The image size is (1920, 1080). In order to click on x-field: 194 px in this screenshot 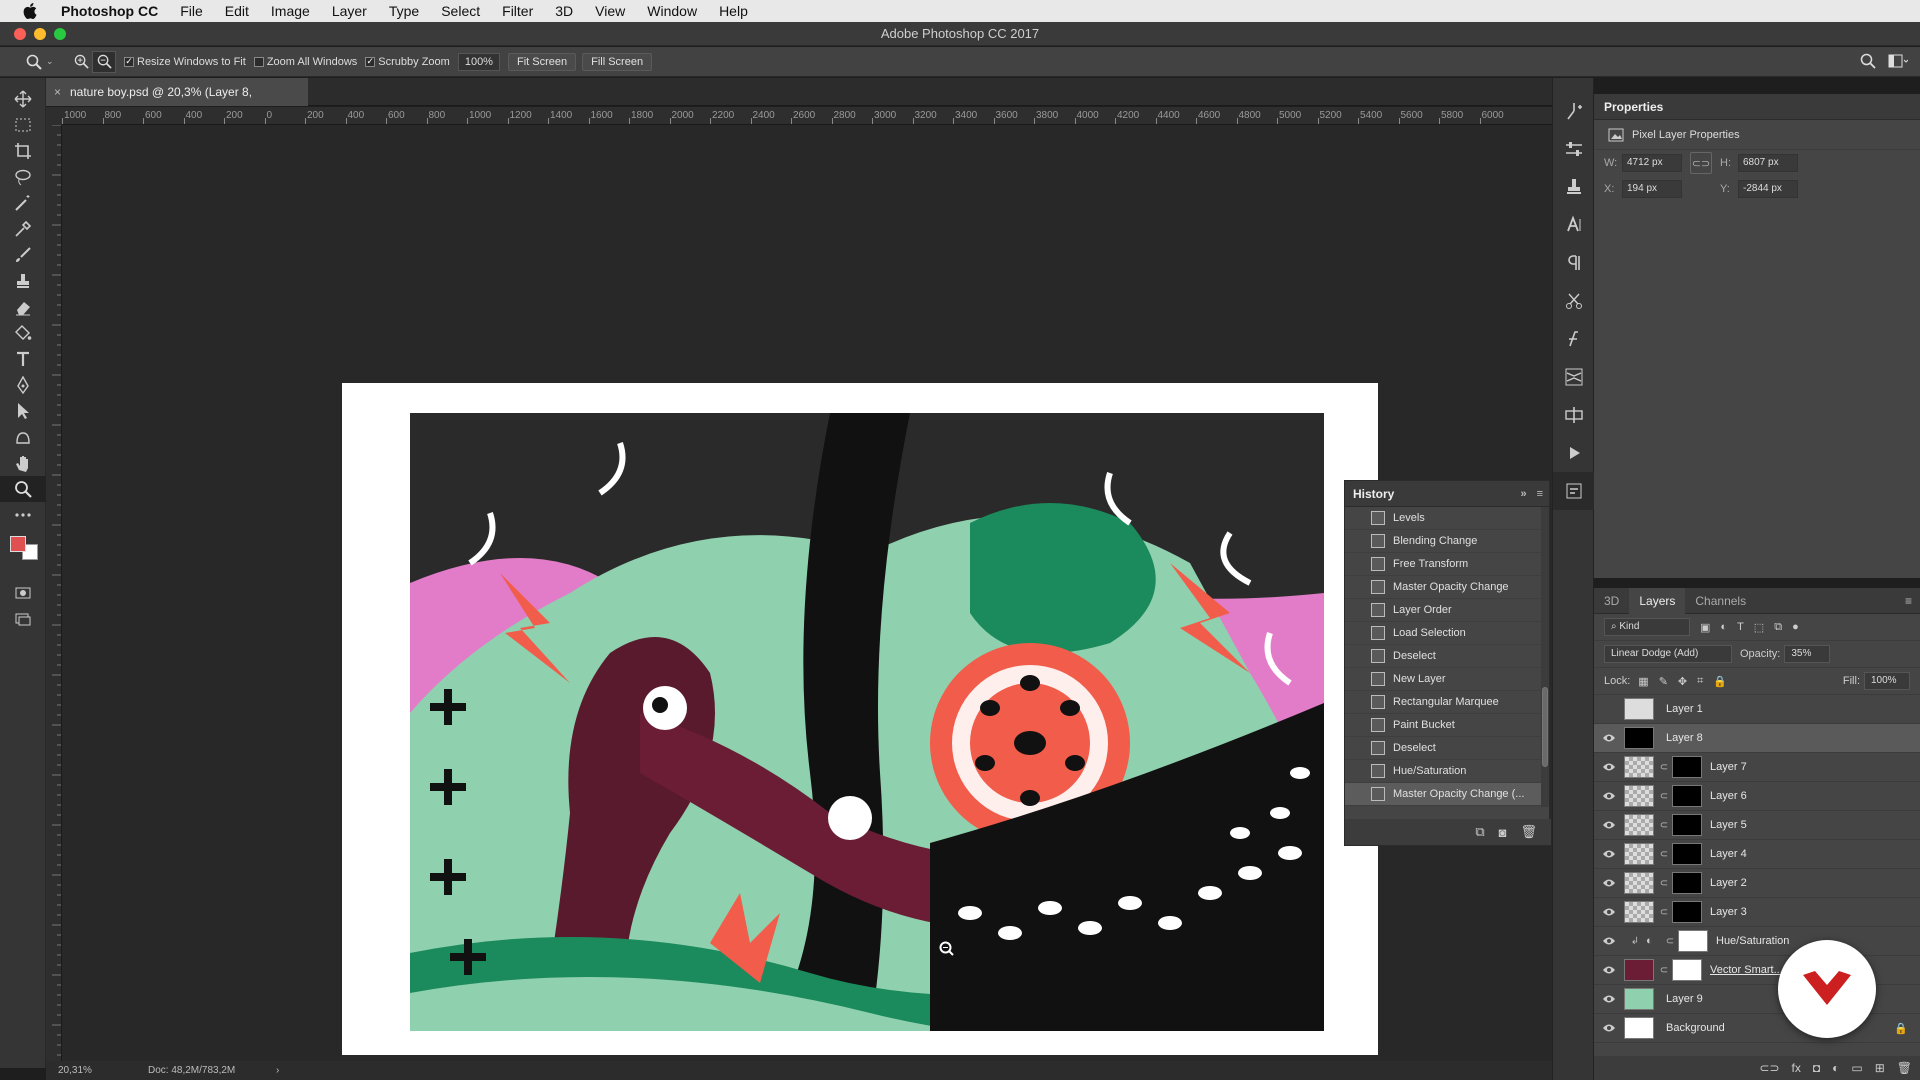, I will do `click(1652, 189)`.